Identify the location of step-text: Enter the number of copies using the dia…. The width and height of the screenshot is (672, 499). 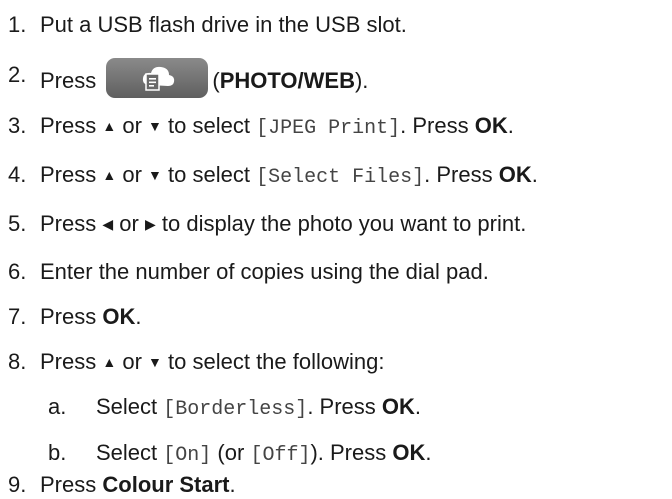
(264, 271).